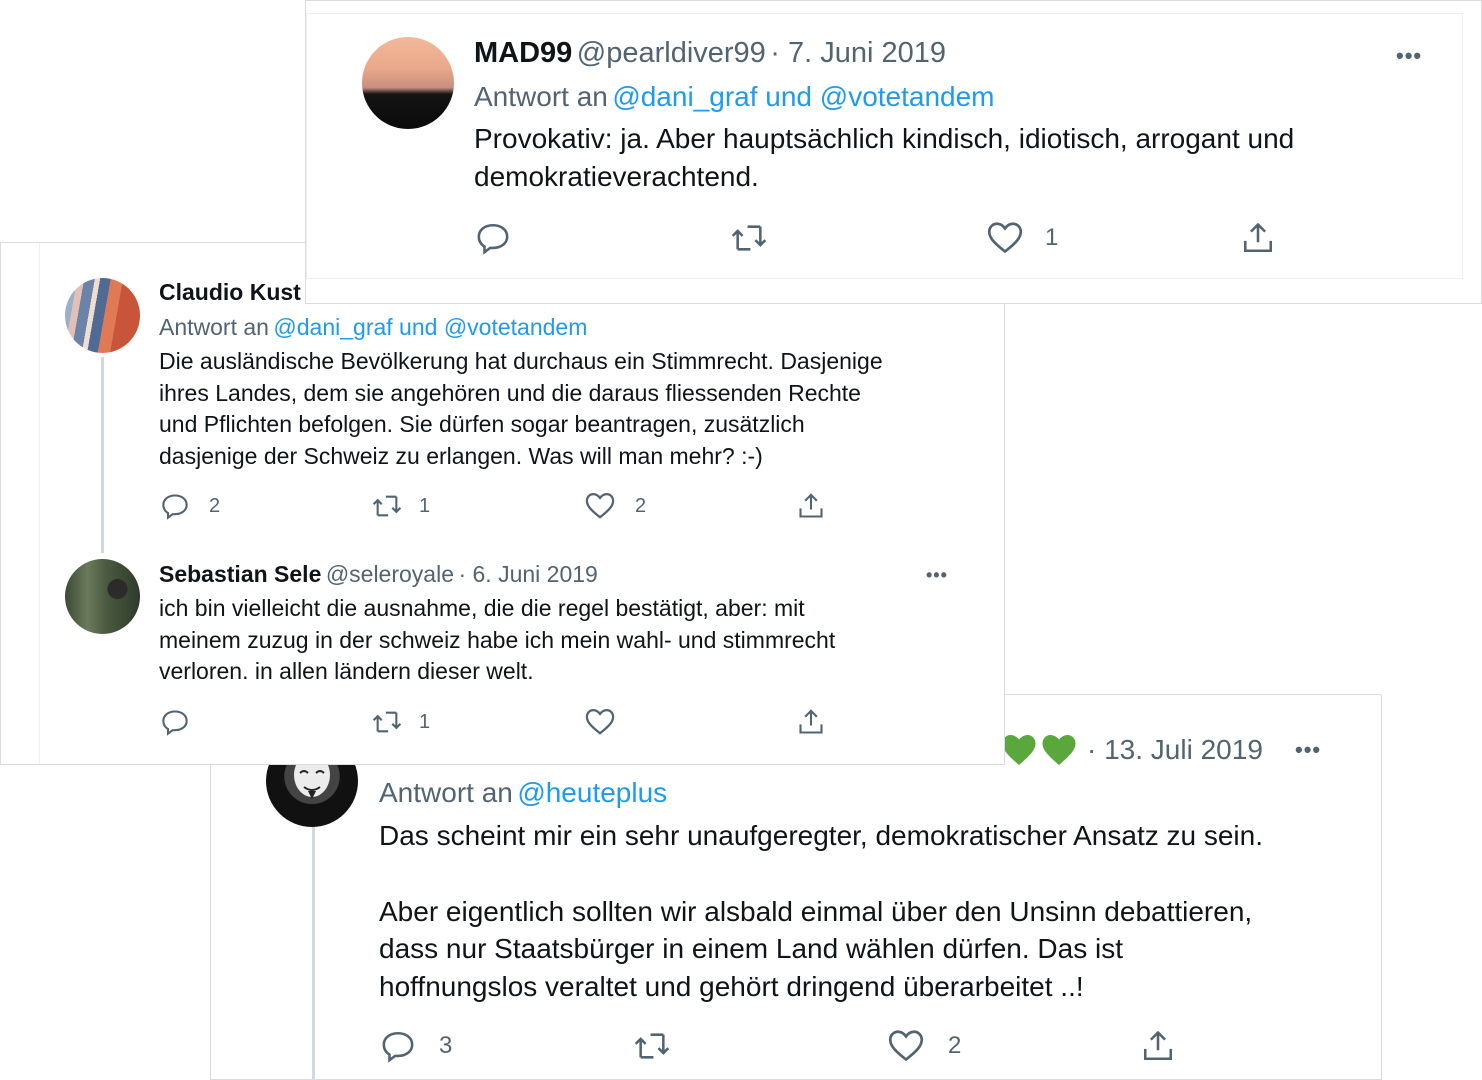 The image size is (1482, 1080). I want to click on name-row: · 13. Juli 2019, so click(1132, 750).